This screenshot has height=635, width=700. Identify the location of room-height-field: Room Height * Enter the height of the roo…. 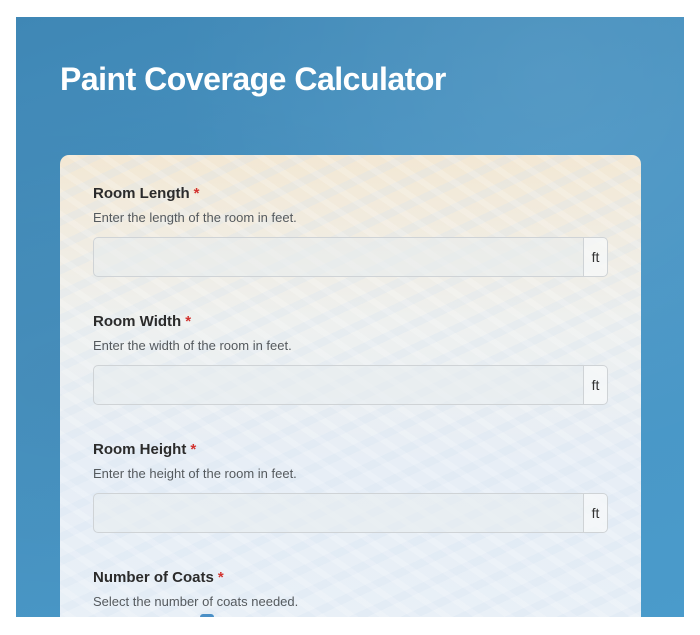
(350, 487).